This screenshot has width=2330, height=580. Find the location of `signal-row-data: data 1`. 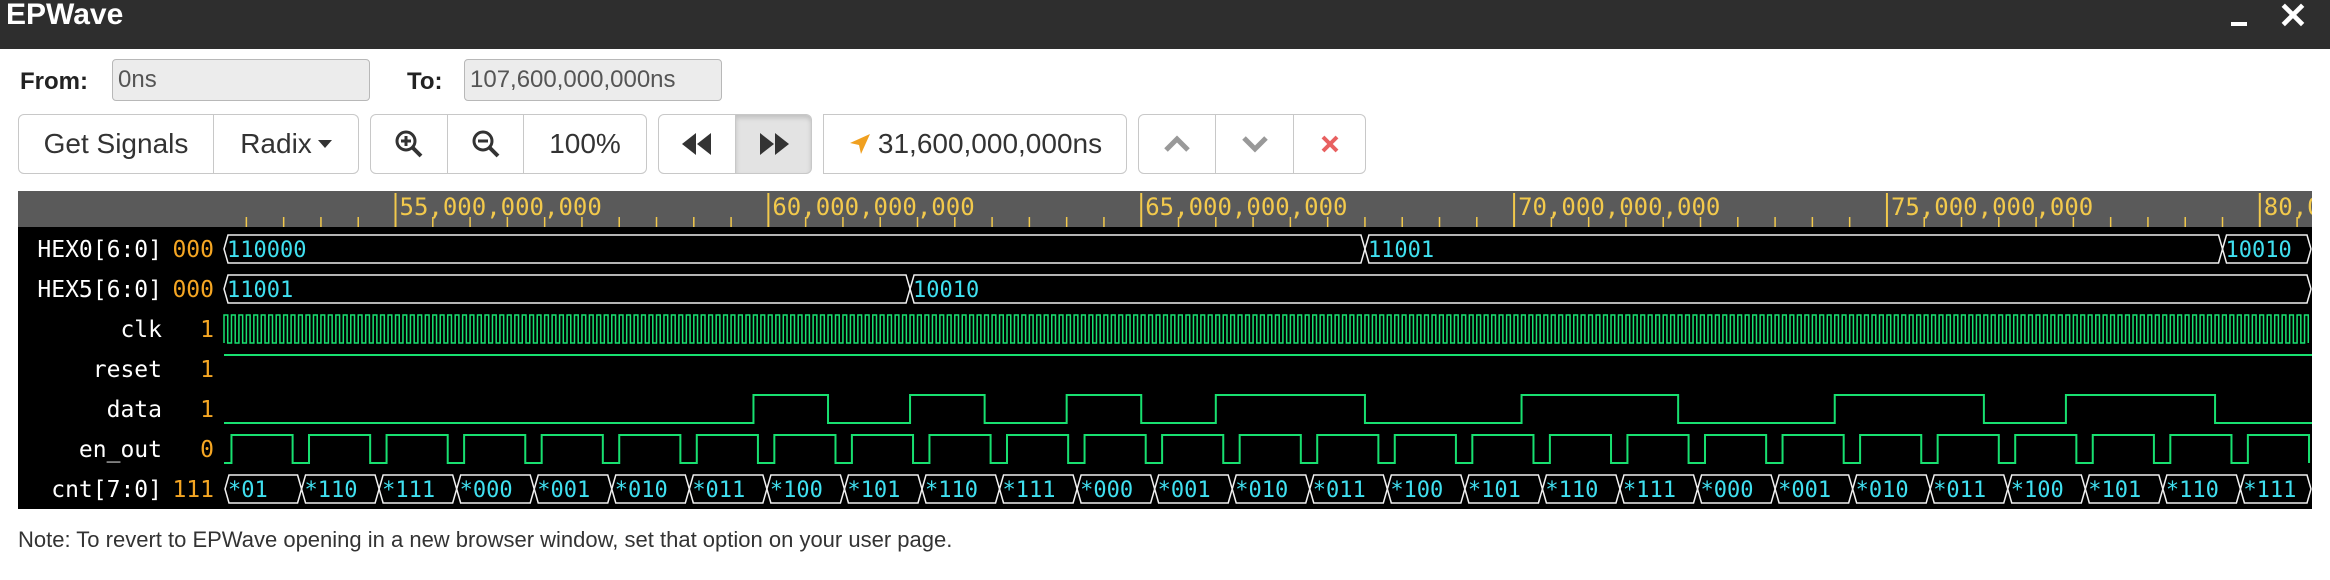

signal-row-data: data 1 is located at coordinates (1209, 409).